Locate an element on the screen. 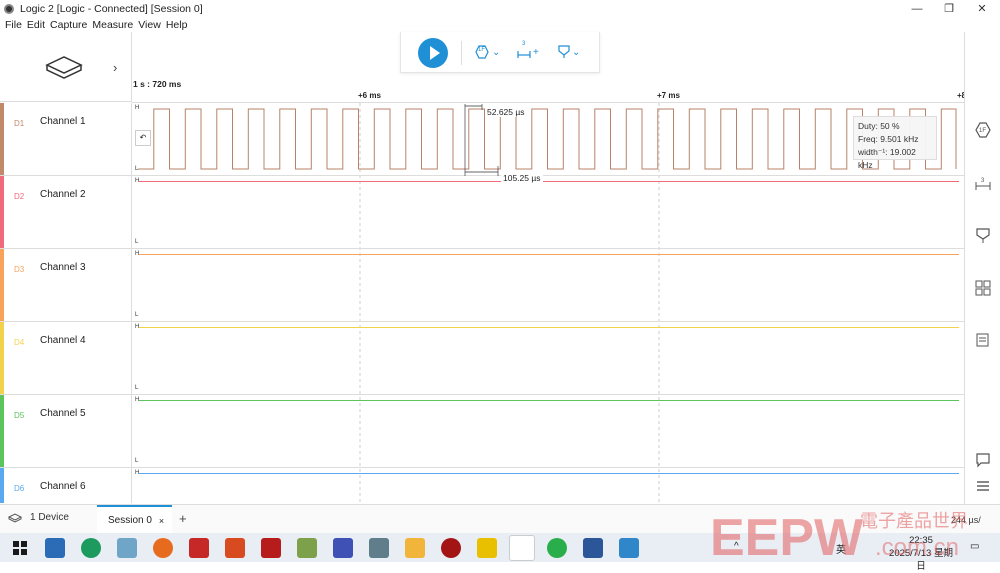 The image size is (1000, 573). svg-text: 1F is located at coordinates (982, 131).